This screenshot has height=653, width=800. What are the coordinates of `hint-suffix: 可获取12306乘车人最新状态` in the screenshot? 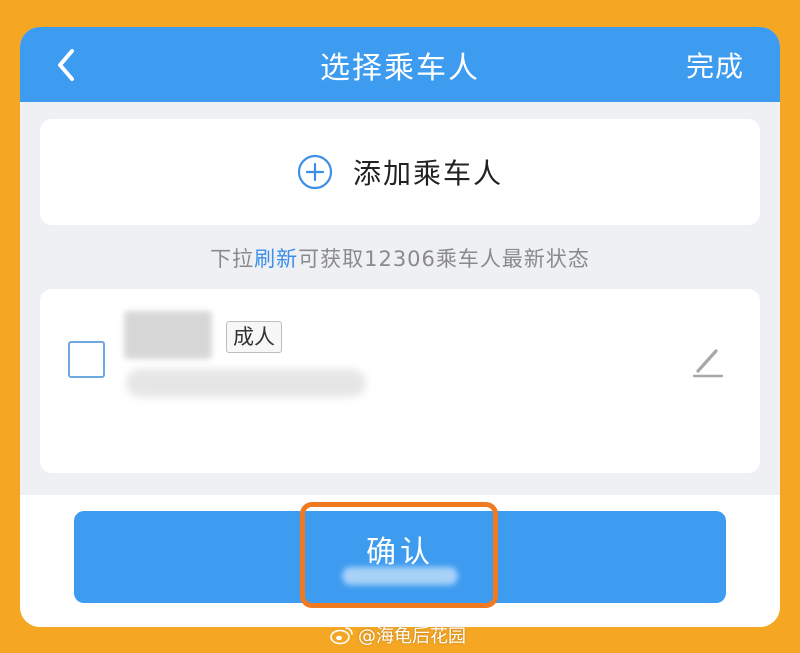 It's located at (444, 259).